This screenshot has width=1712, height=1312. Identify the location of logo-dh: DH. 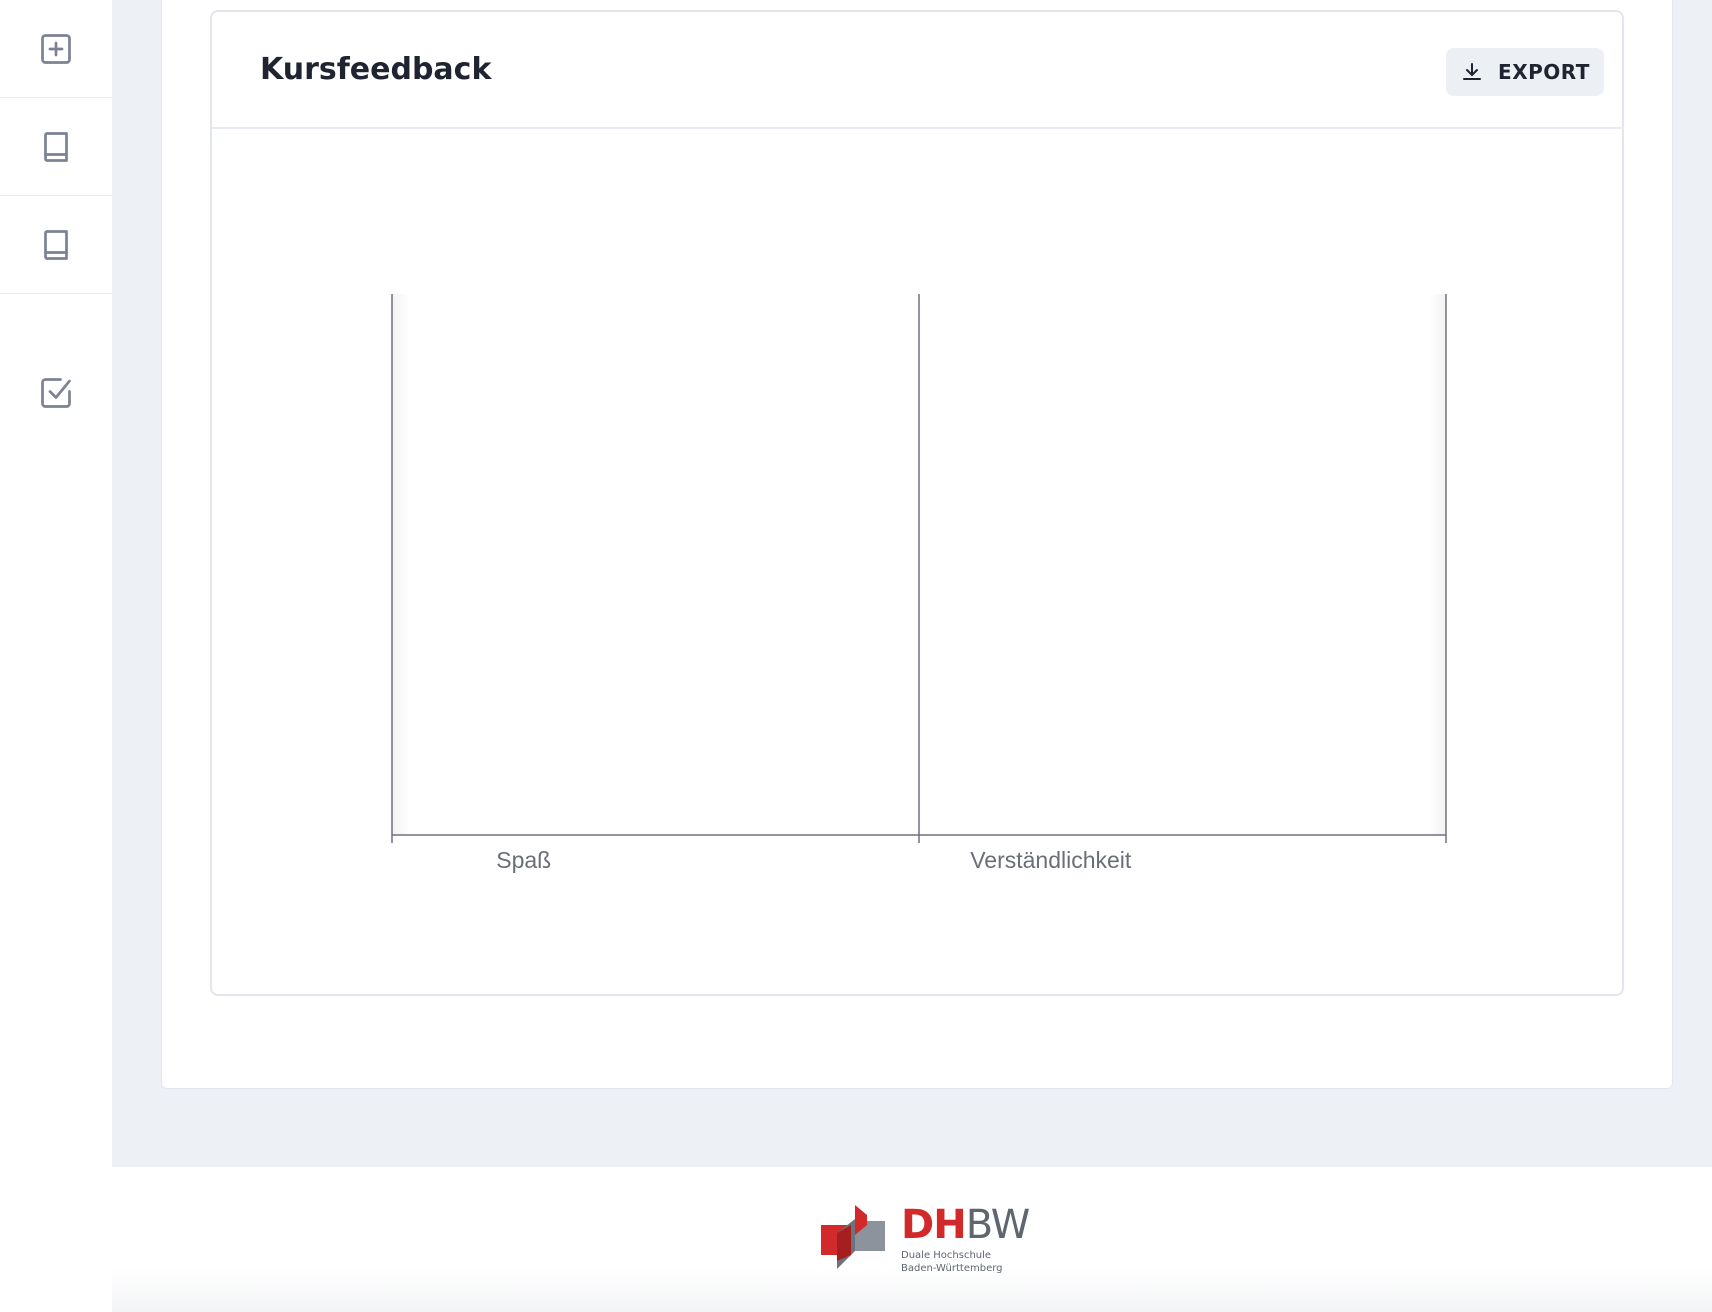
(934, 1225).